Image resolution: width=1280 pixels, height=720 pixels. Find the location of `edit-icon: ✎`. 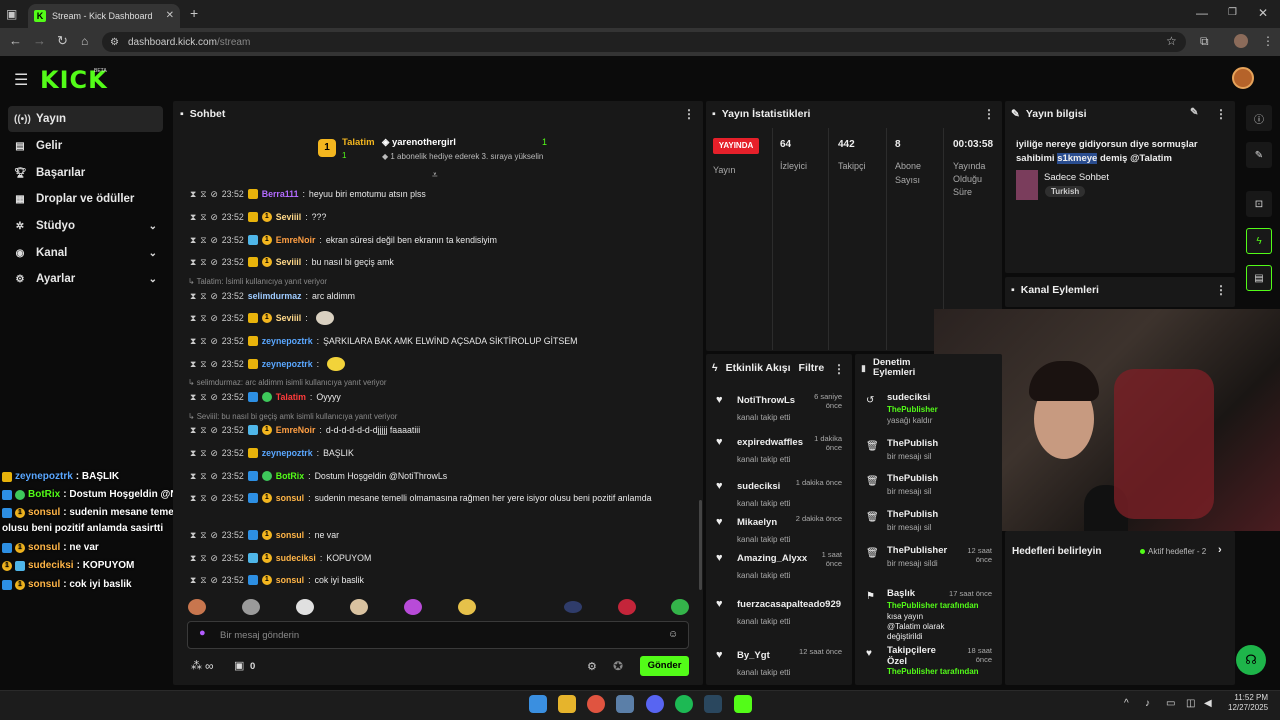

edit-icon: ✎ is located at coordinates (1259, 155).